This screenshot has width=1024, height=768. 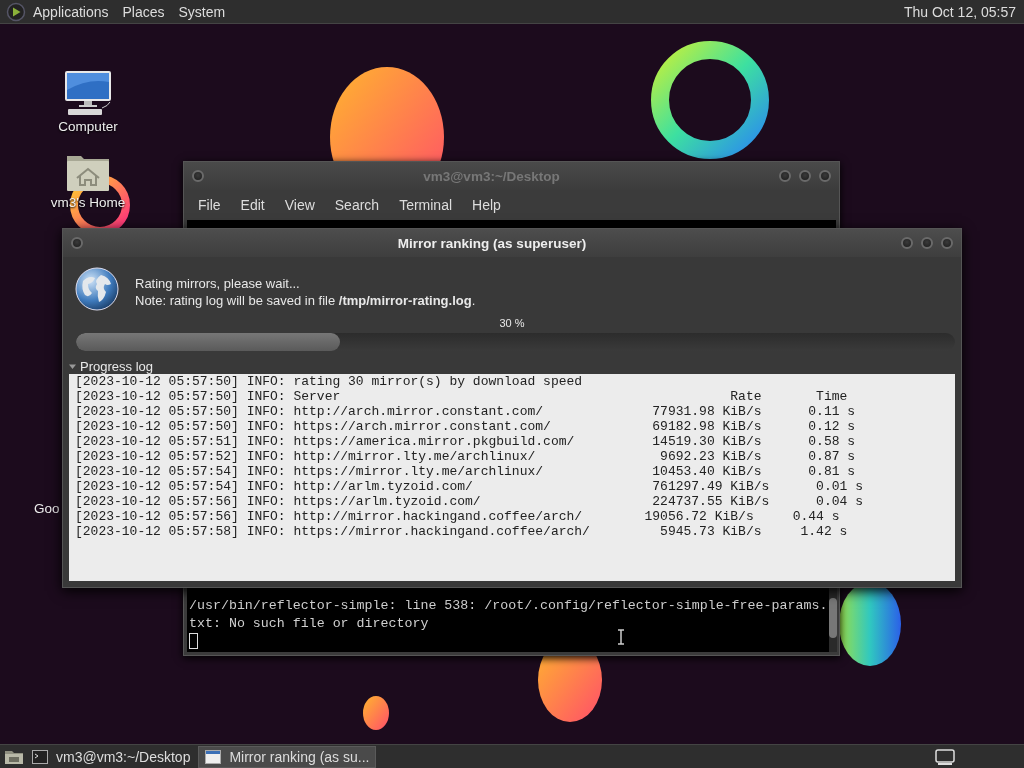 I want to click on log-line: [2023-10-12 05:57:56] INFO: https://arlm.tyzoid.com/ 224737.55 KiB/s 0.04 s, so click(x=469, y=501).